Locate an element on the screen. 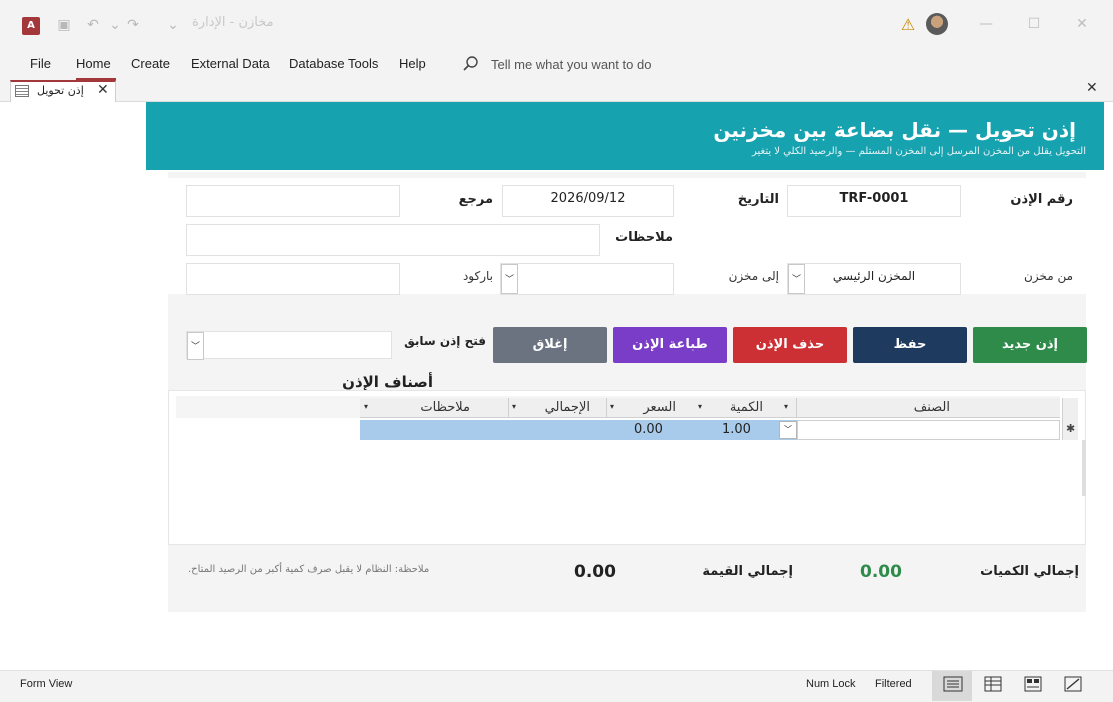  design-view-icon is located at coordinates (1073, 684).